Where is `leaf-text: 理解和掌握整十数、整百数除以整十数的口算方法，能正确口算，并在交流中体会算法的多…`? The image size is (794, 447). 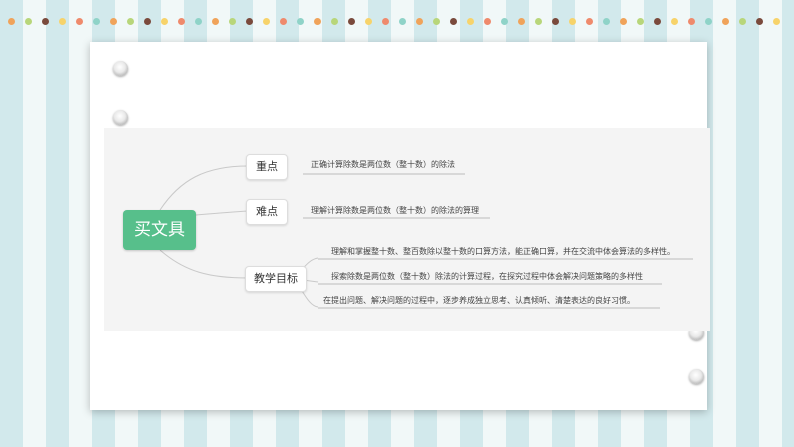 leaf-text: 理解和掌握整十数、整百数除以整十数的口算方法，能正确口算，并在交流中体会算法的多… is located at coordinates (503, 251).